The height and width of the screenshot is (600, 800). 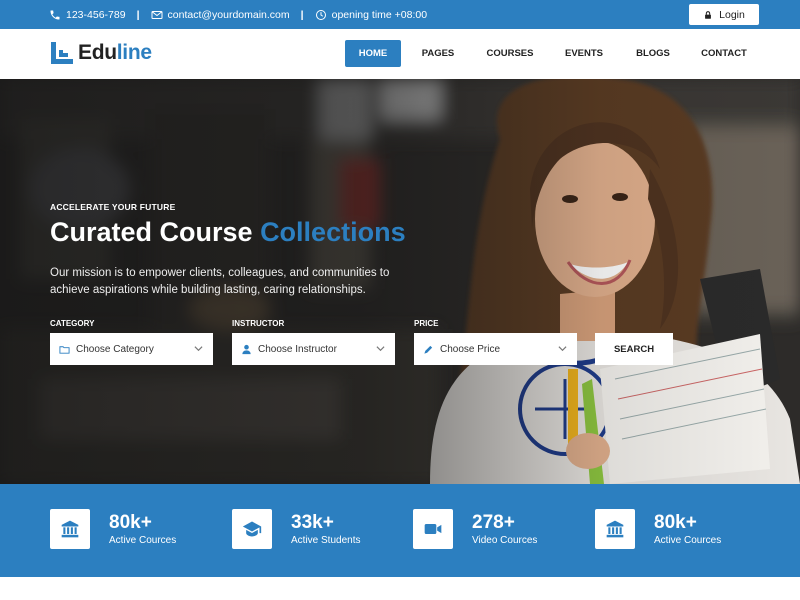 I want to click on stat-item: 33k+ Active Students, so click(x=296, y=529).